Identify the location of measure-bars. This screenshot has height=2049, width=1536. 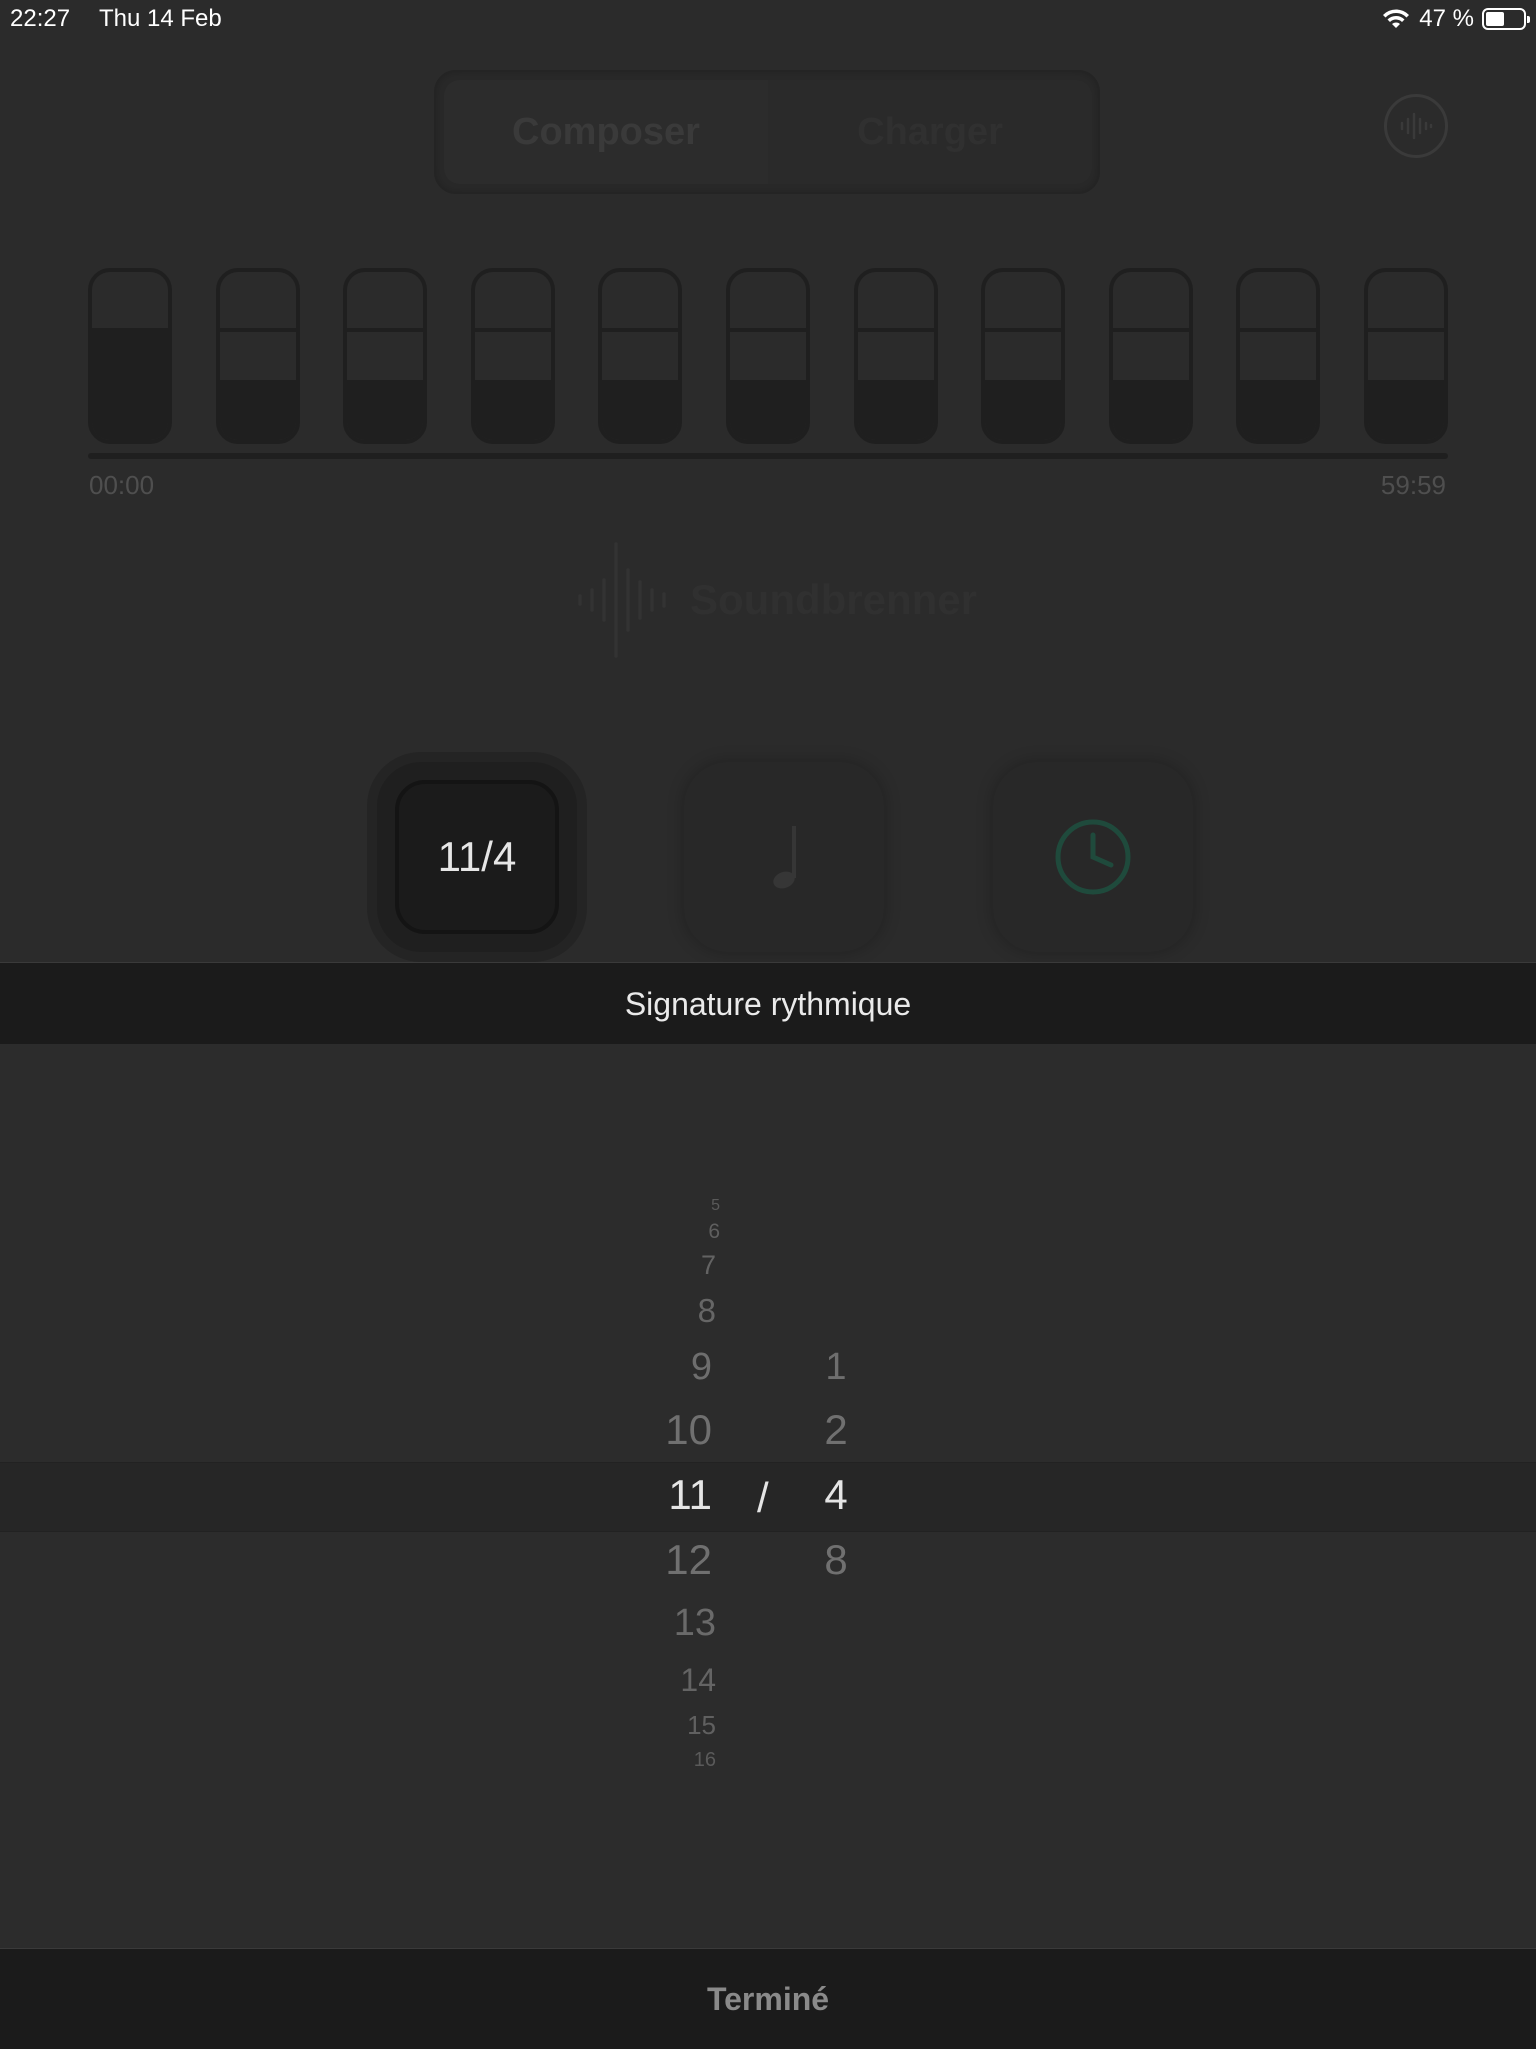
(768, 356).